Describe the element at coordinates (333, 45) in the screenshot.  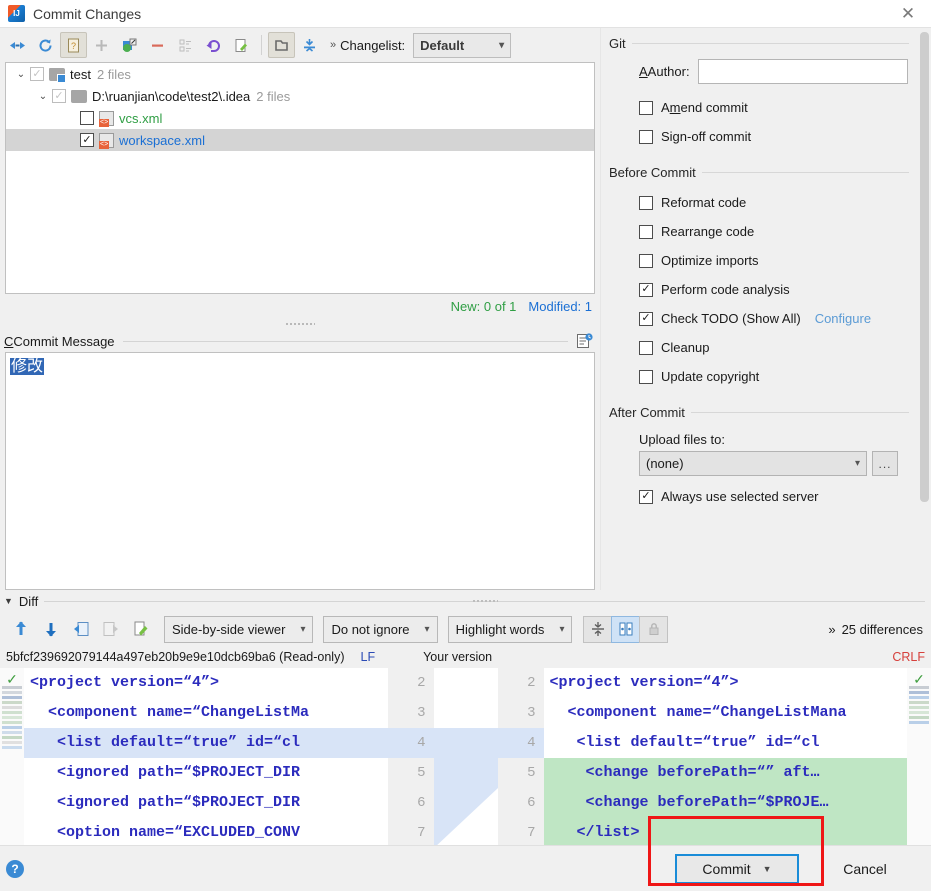
I see `toolbar-overflow-chevron: »` at that location.